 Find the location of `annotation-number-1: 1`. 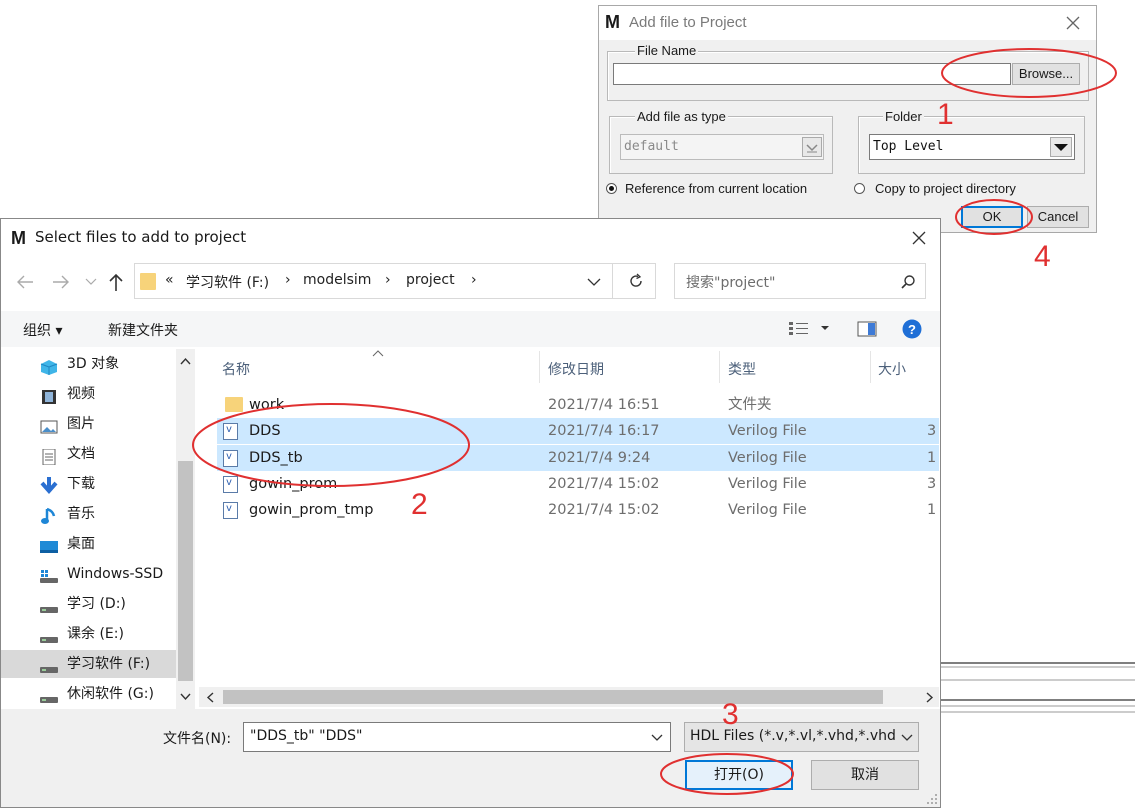

annotation-number-1: 1 is located at coordinates (945, 114).